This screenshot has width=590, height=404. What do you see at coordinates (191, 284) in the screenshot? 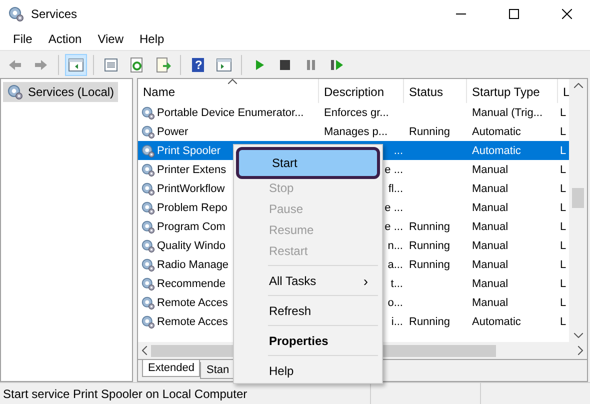
I see `table-cell: Recommende` at bounding box center [191, 284].